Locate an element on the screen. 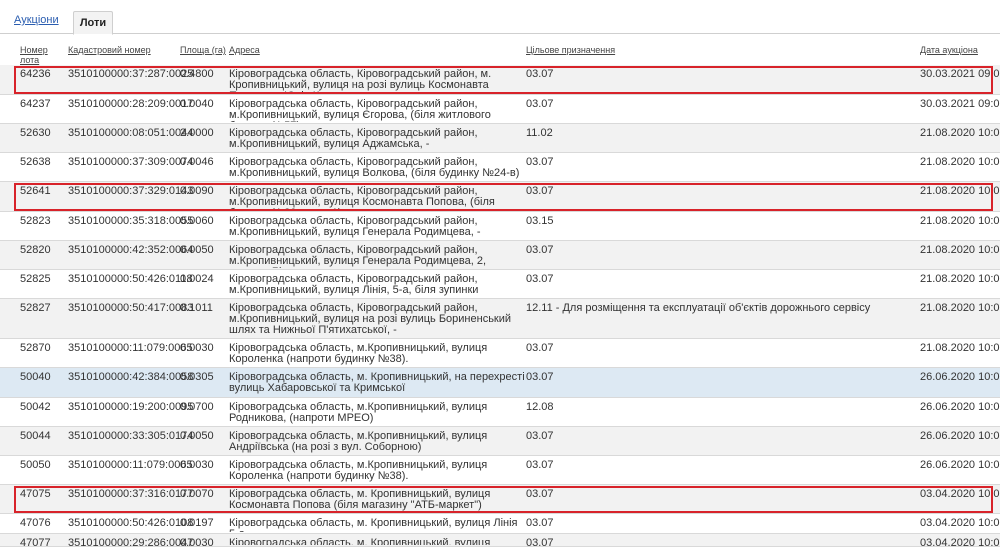 The height and width of the screenshot is (549, 1000). cell-area: 0.0046 is located at coordinates (197, 162).